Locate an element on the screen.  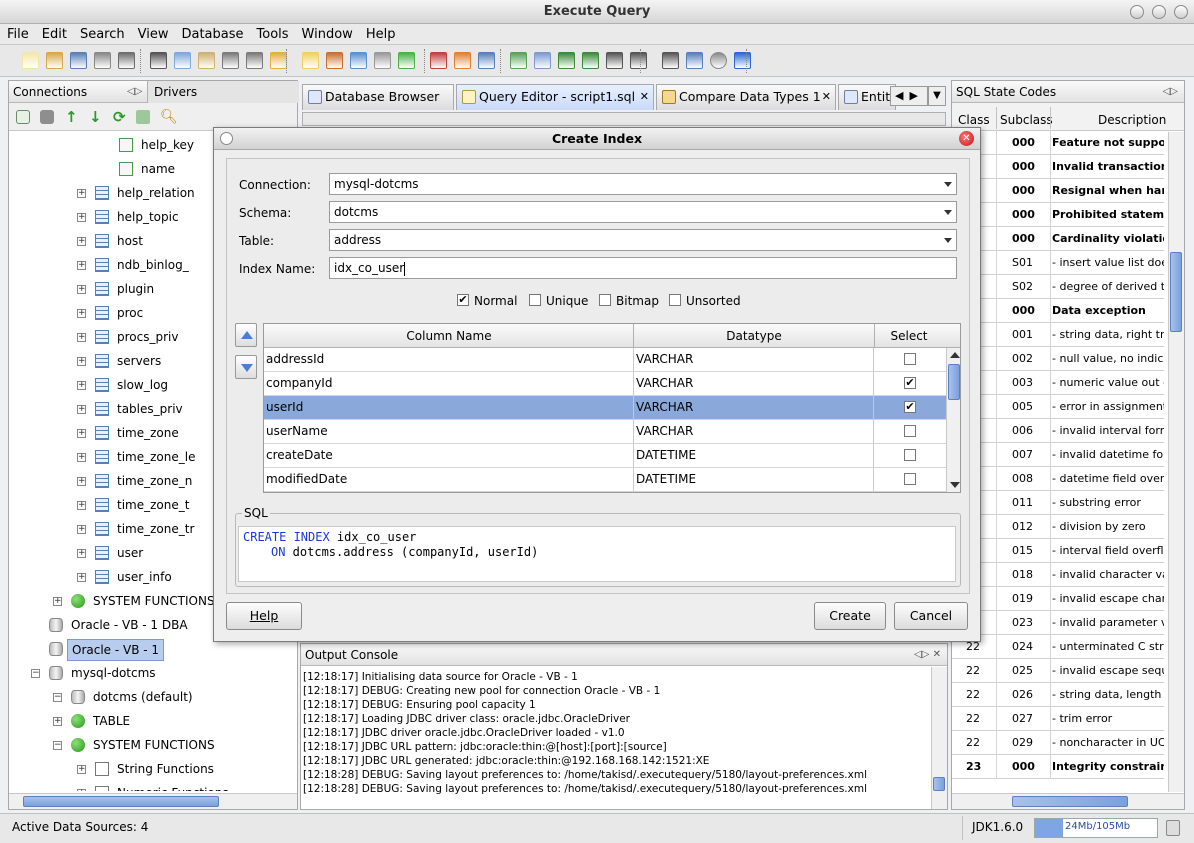
col-header-select: Select is located at coordinates (909, 336).